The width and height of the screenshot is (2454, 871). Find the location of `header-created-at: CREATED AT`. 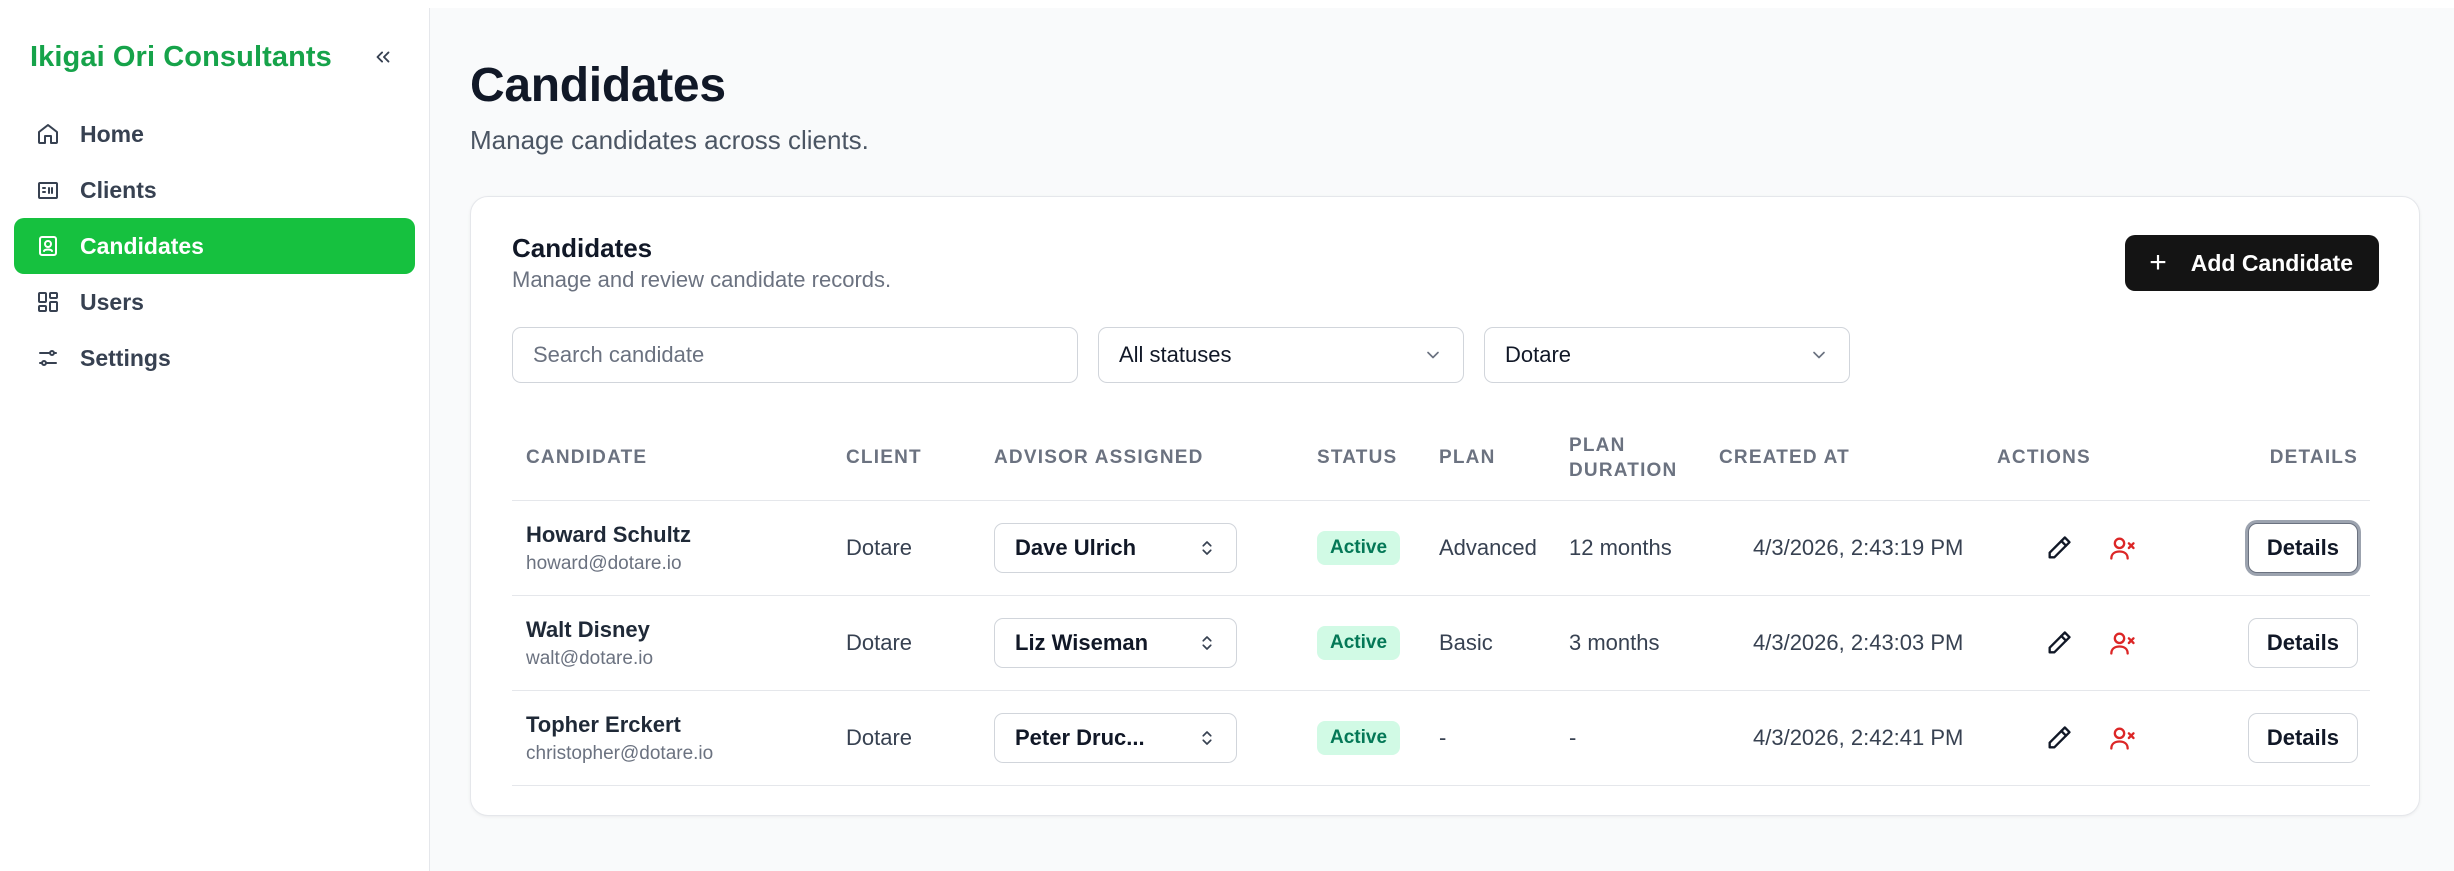

header-created-at: CREATED AT is located at coordinates (1784, 458).